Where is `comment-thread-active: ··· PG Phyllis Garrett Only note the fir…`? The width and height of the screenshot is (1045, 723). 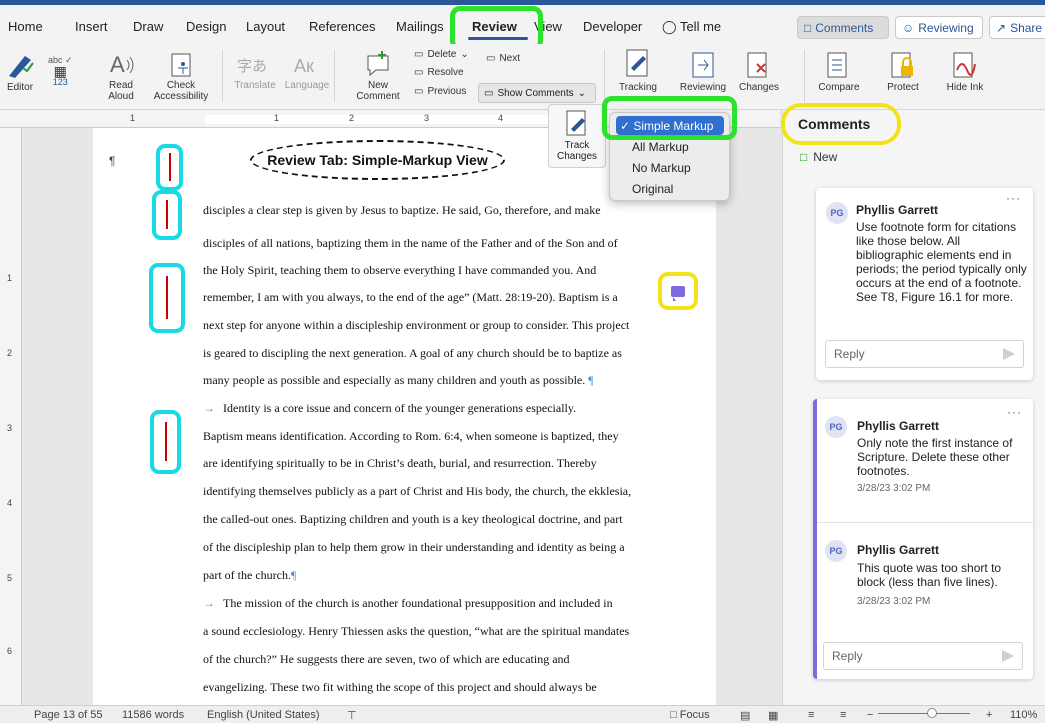 comment-thread-active: ··· PG Phyllis Garrett Only note the fir… is located at coordinates (923, 539).